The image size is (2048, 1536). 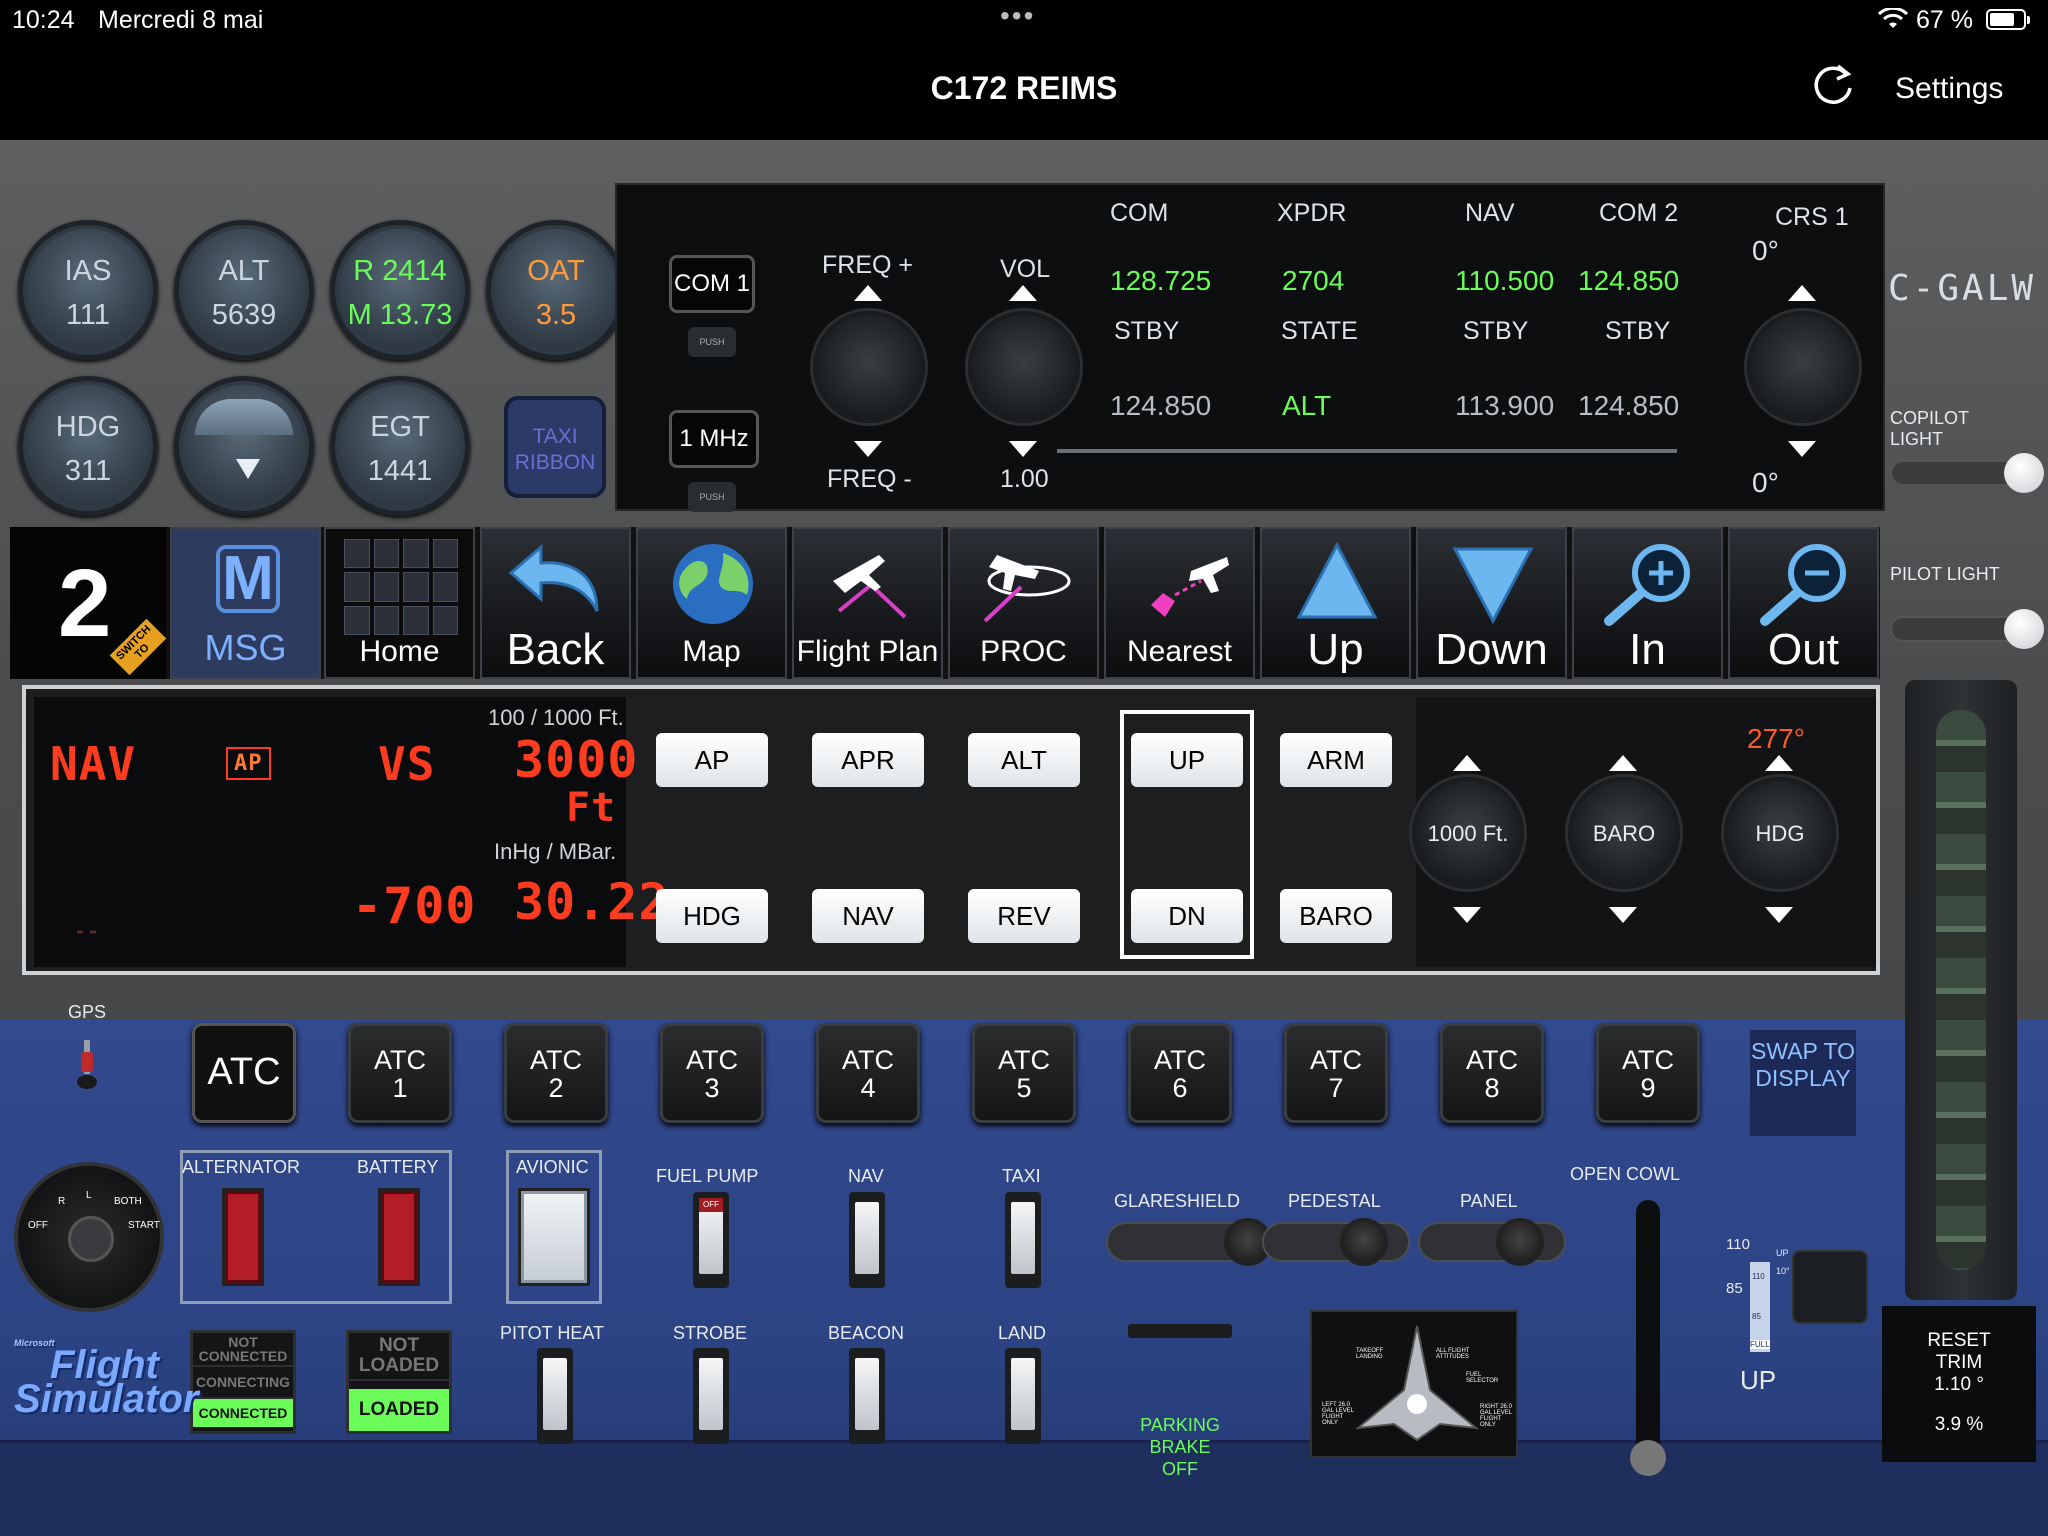 I want to click on nav-active-freq: 110.500, so click(x=1504, y=281).